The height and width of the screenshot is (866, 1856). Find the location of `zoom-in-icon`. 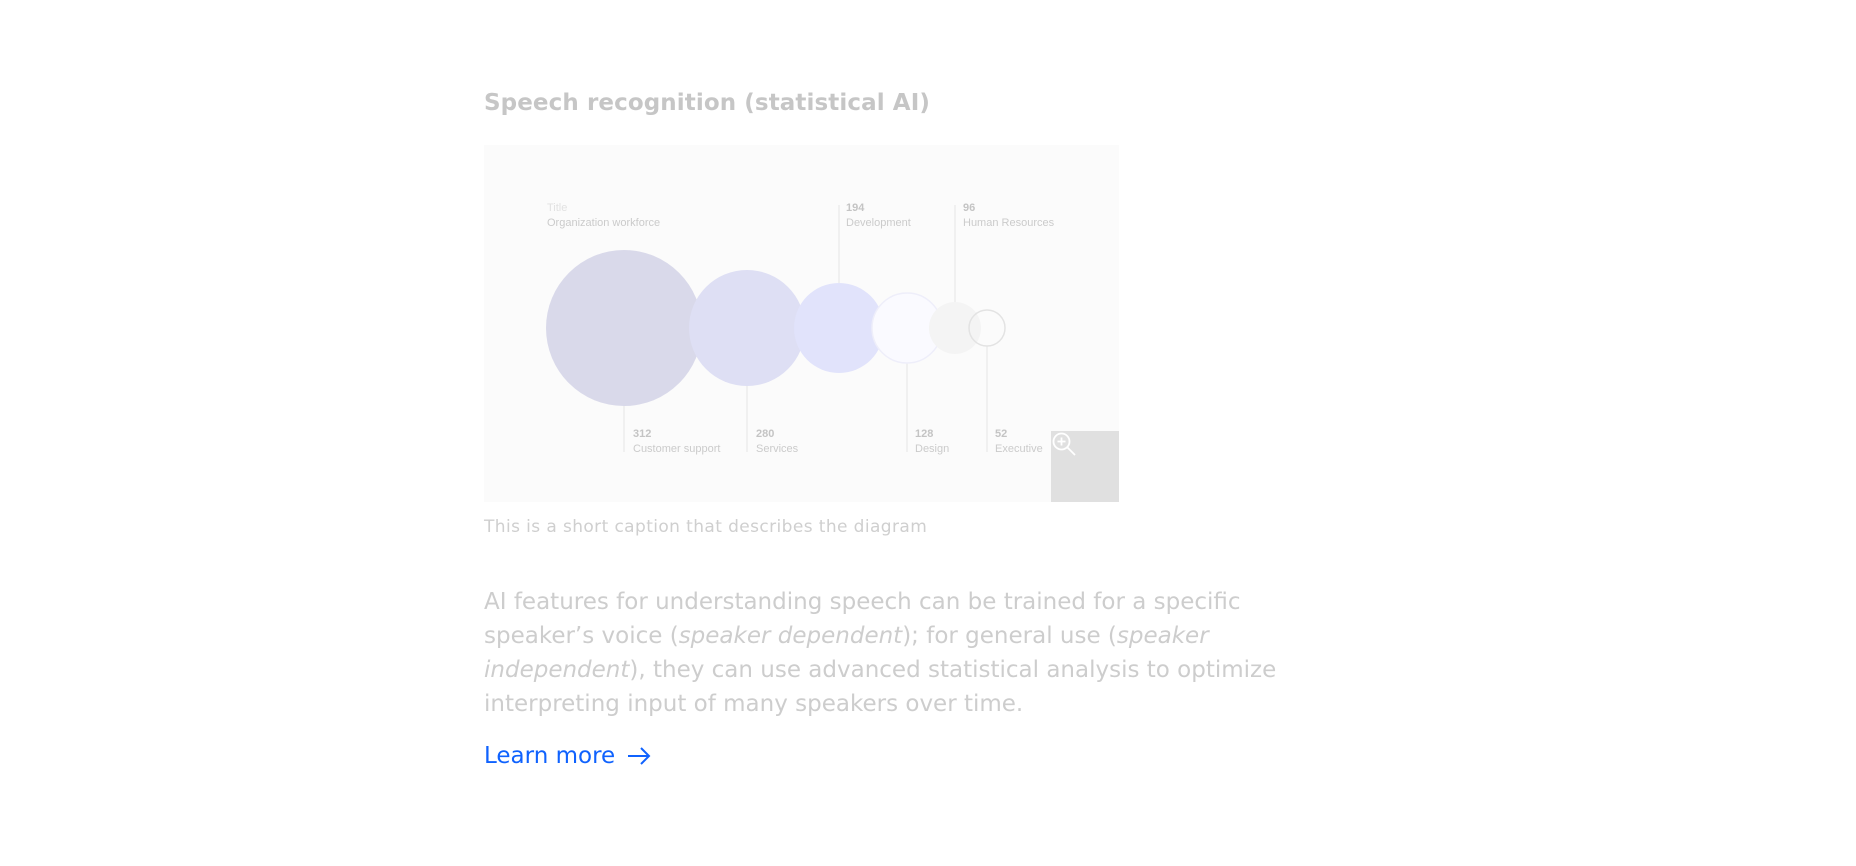

zoom-in-icon is located at coordinates (1064, 444).